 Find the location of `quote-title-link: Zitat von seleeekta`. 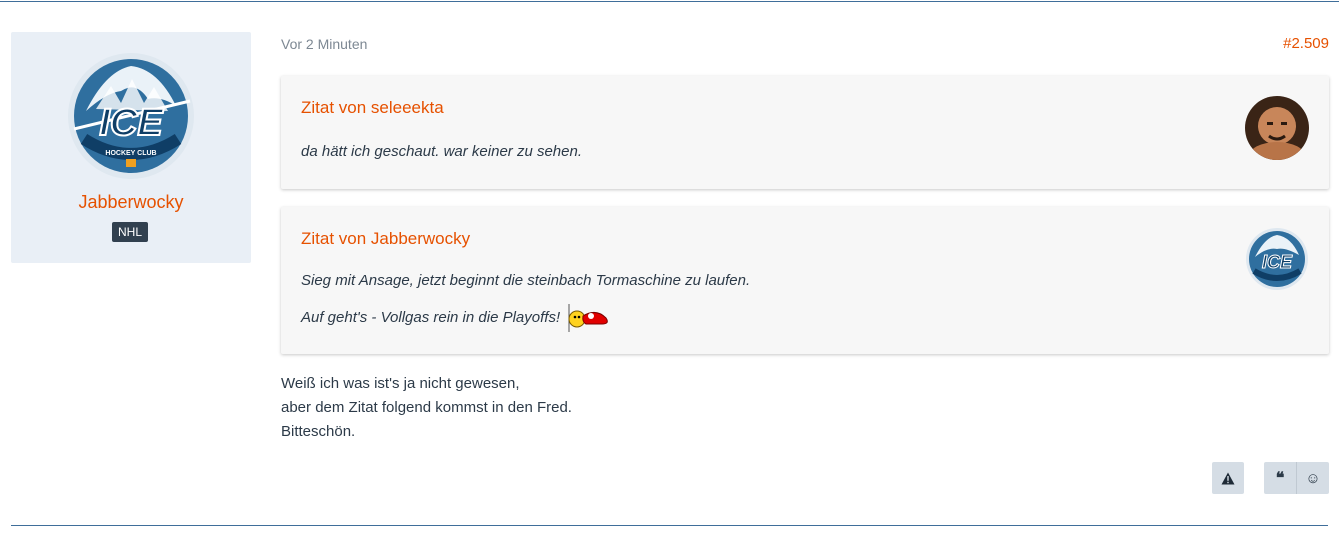

quote-title-link: Zitat von seleeekta is located at coordinates (372, 108).